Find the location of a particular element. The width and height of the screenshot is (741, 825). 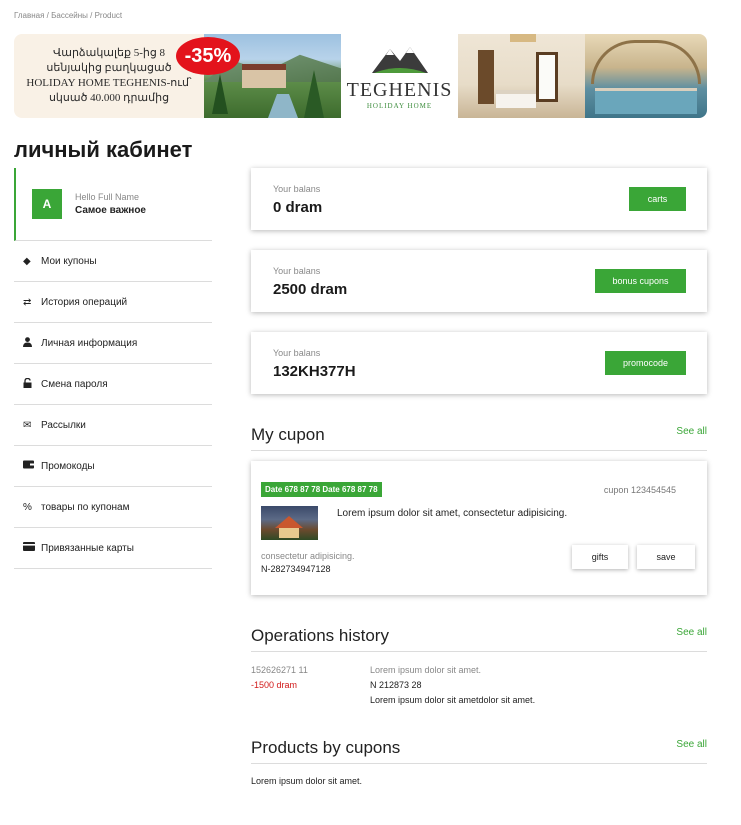

sidebar-item-label: Рассылки is located at coordinates (63, 425).